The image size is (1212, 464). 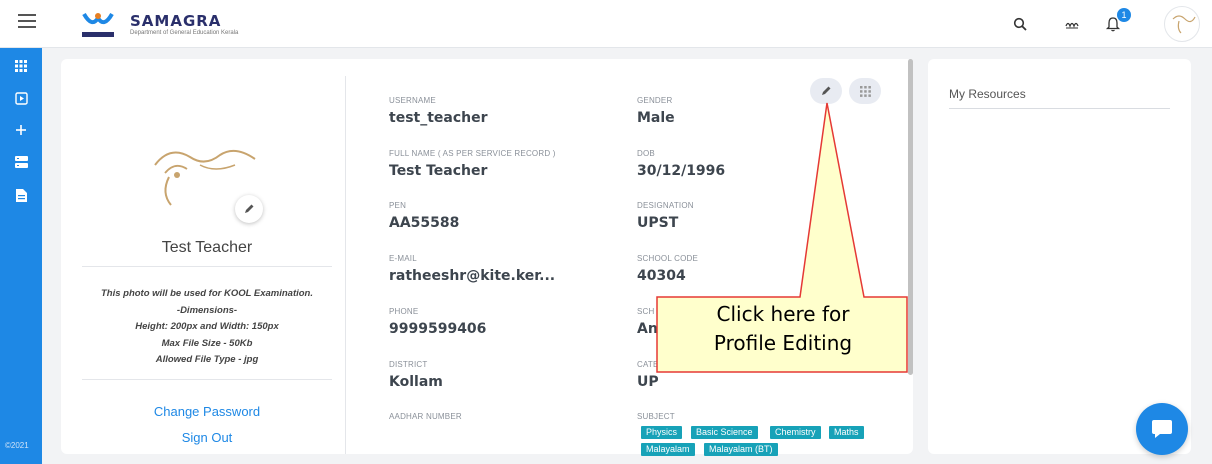 I want to click on photo-edit-button, so click(x=249, y=209).